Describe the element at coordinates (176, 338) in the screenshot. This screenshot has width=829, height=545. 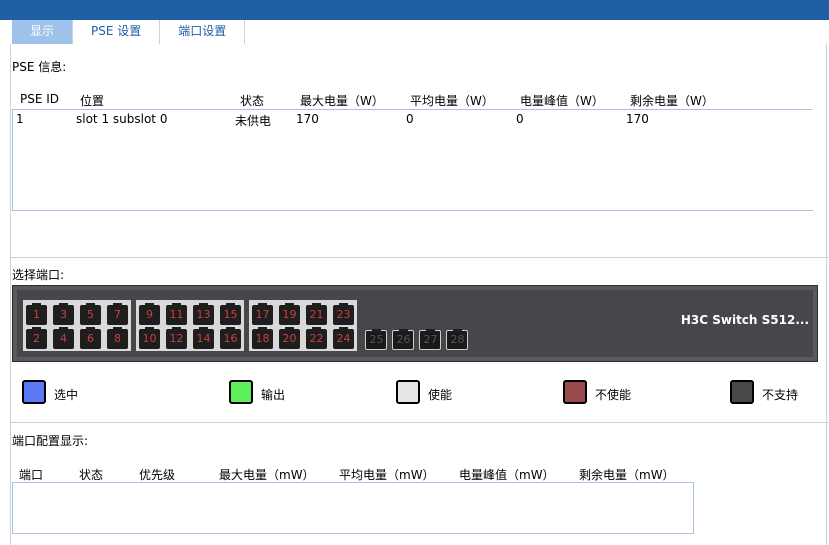
I see `port-12: 12` at that location.